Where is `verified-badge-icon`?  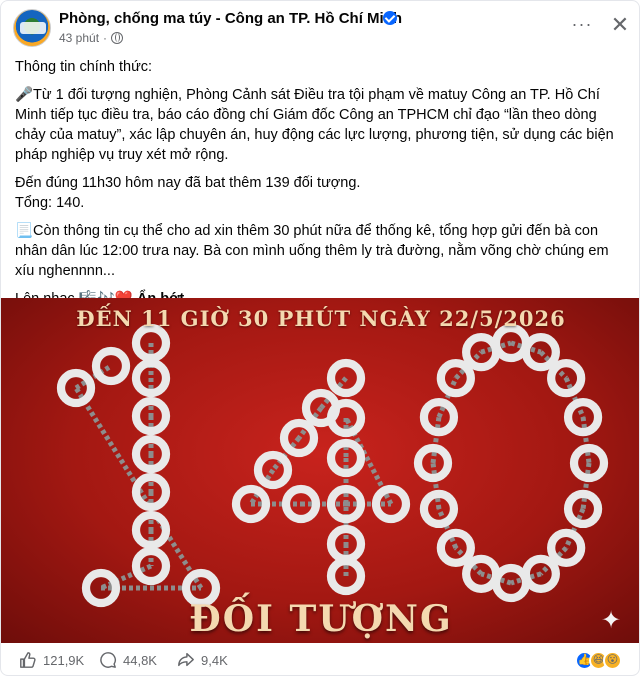 verified-badge-icon is located at coordinates (390, 18).